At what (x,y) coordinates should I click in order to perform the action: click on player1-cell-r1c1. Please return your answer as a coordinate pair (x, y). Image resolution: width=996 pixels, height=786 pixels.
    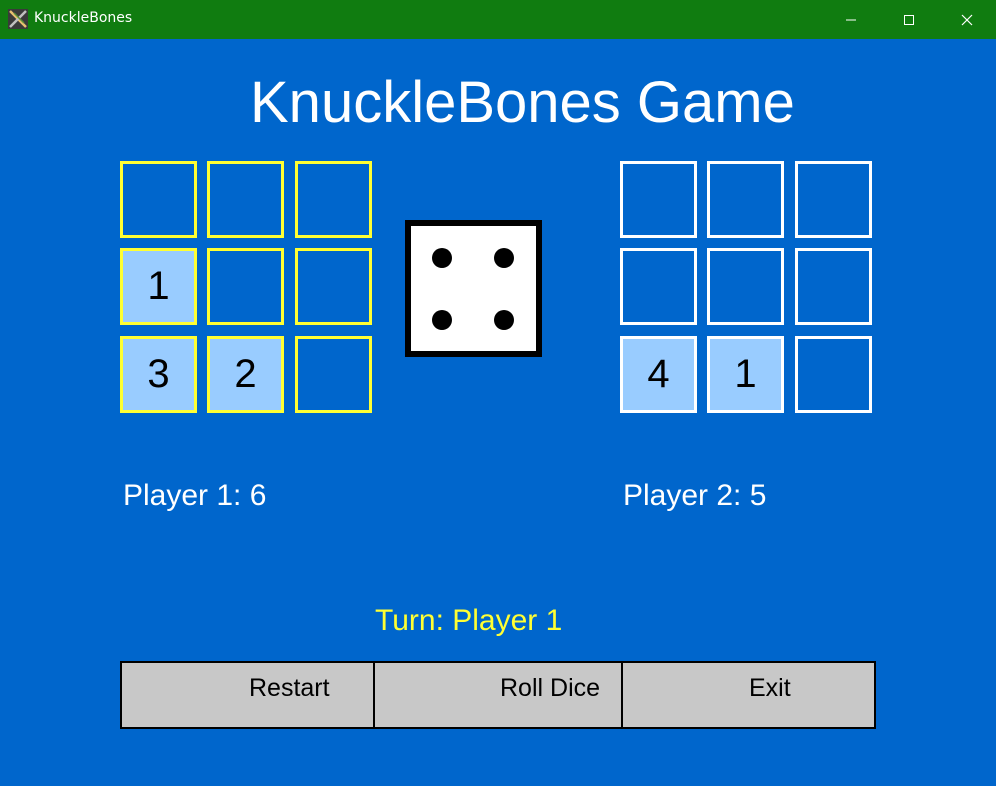
    Looking at the image, I should click on (158, 199).